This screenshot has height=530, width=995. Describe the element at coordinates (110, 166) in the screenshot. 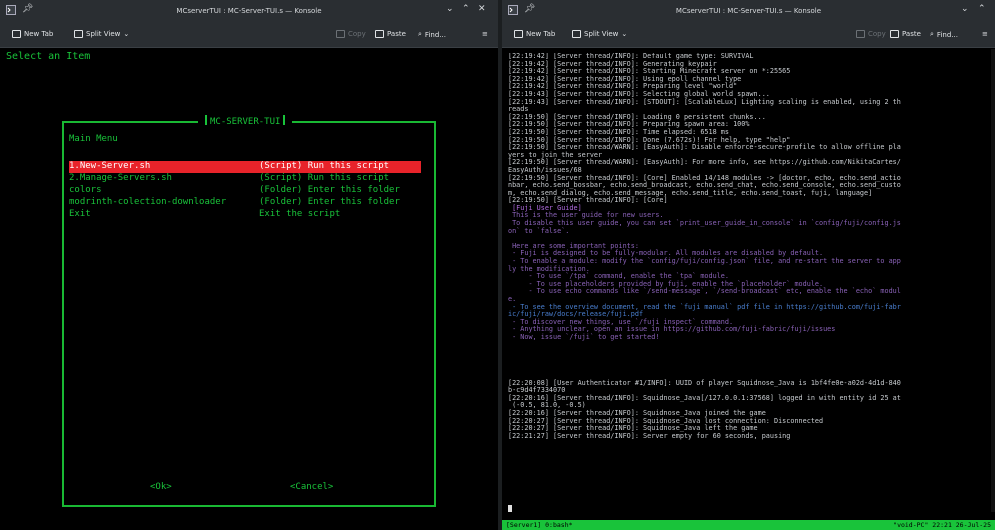

I see `menu-item-name: 1.New-Server.sh` at that location.